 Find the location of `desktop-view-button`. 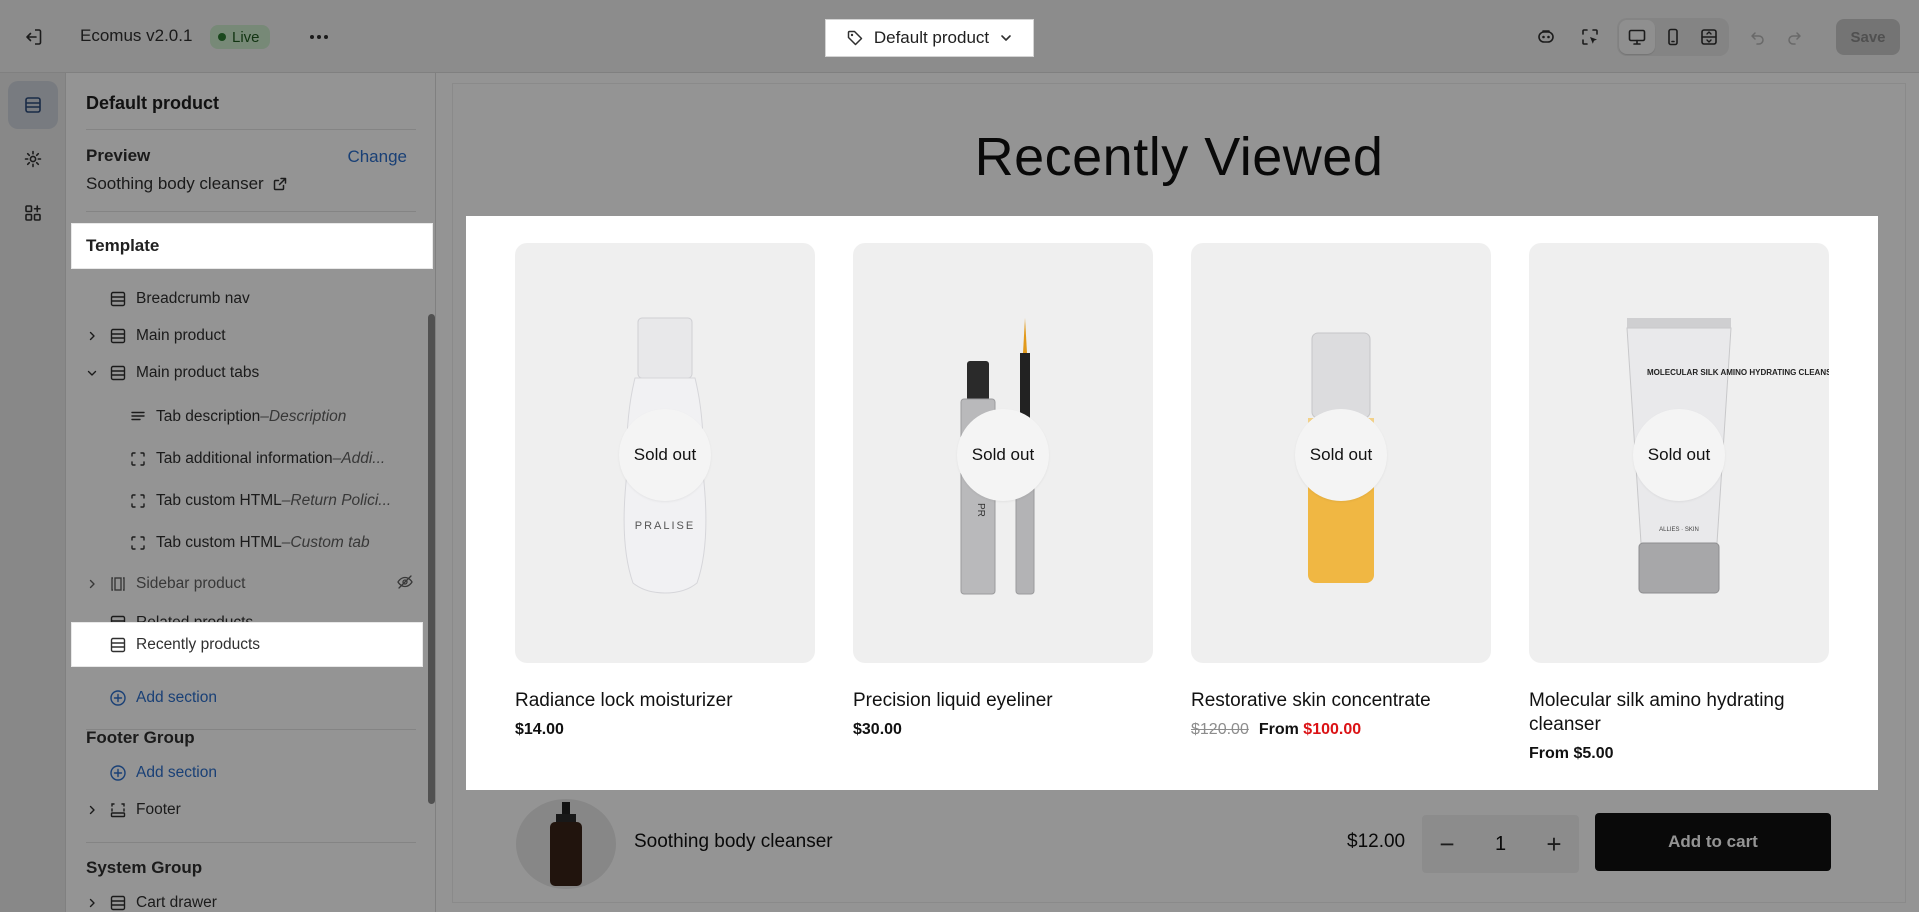

desktop-view-button is located at coordinates (1637, 37).